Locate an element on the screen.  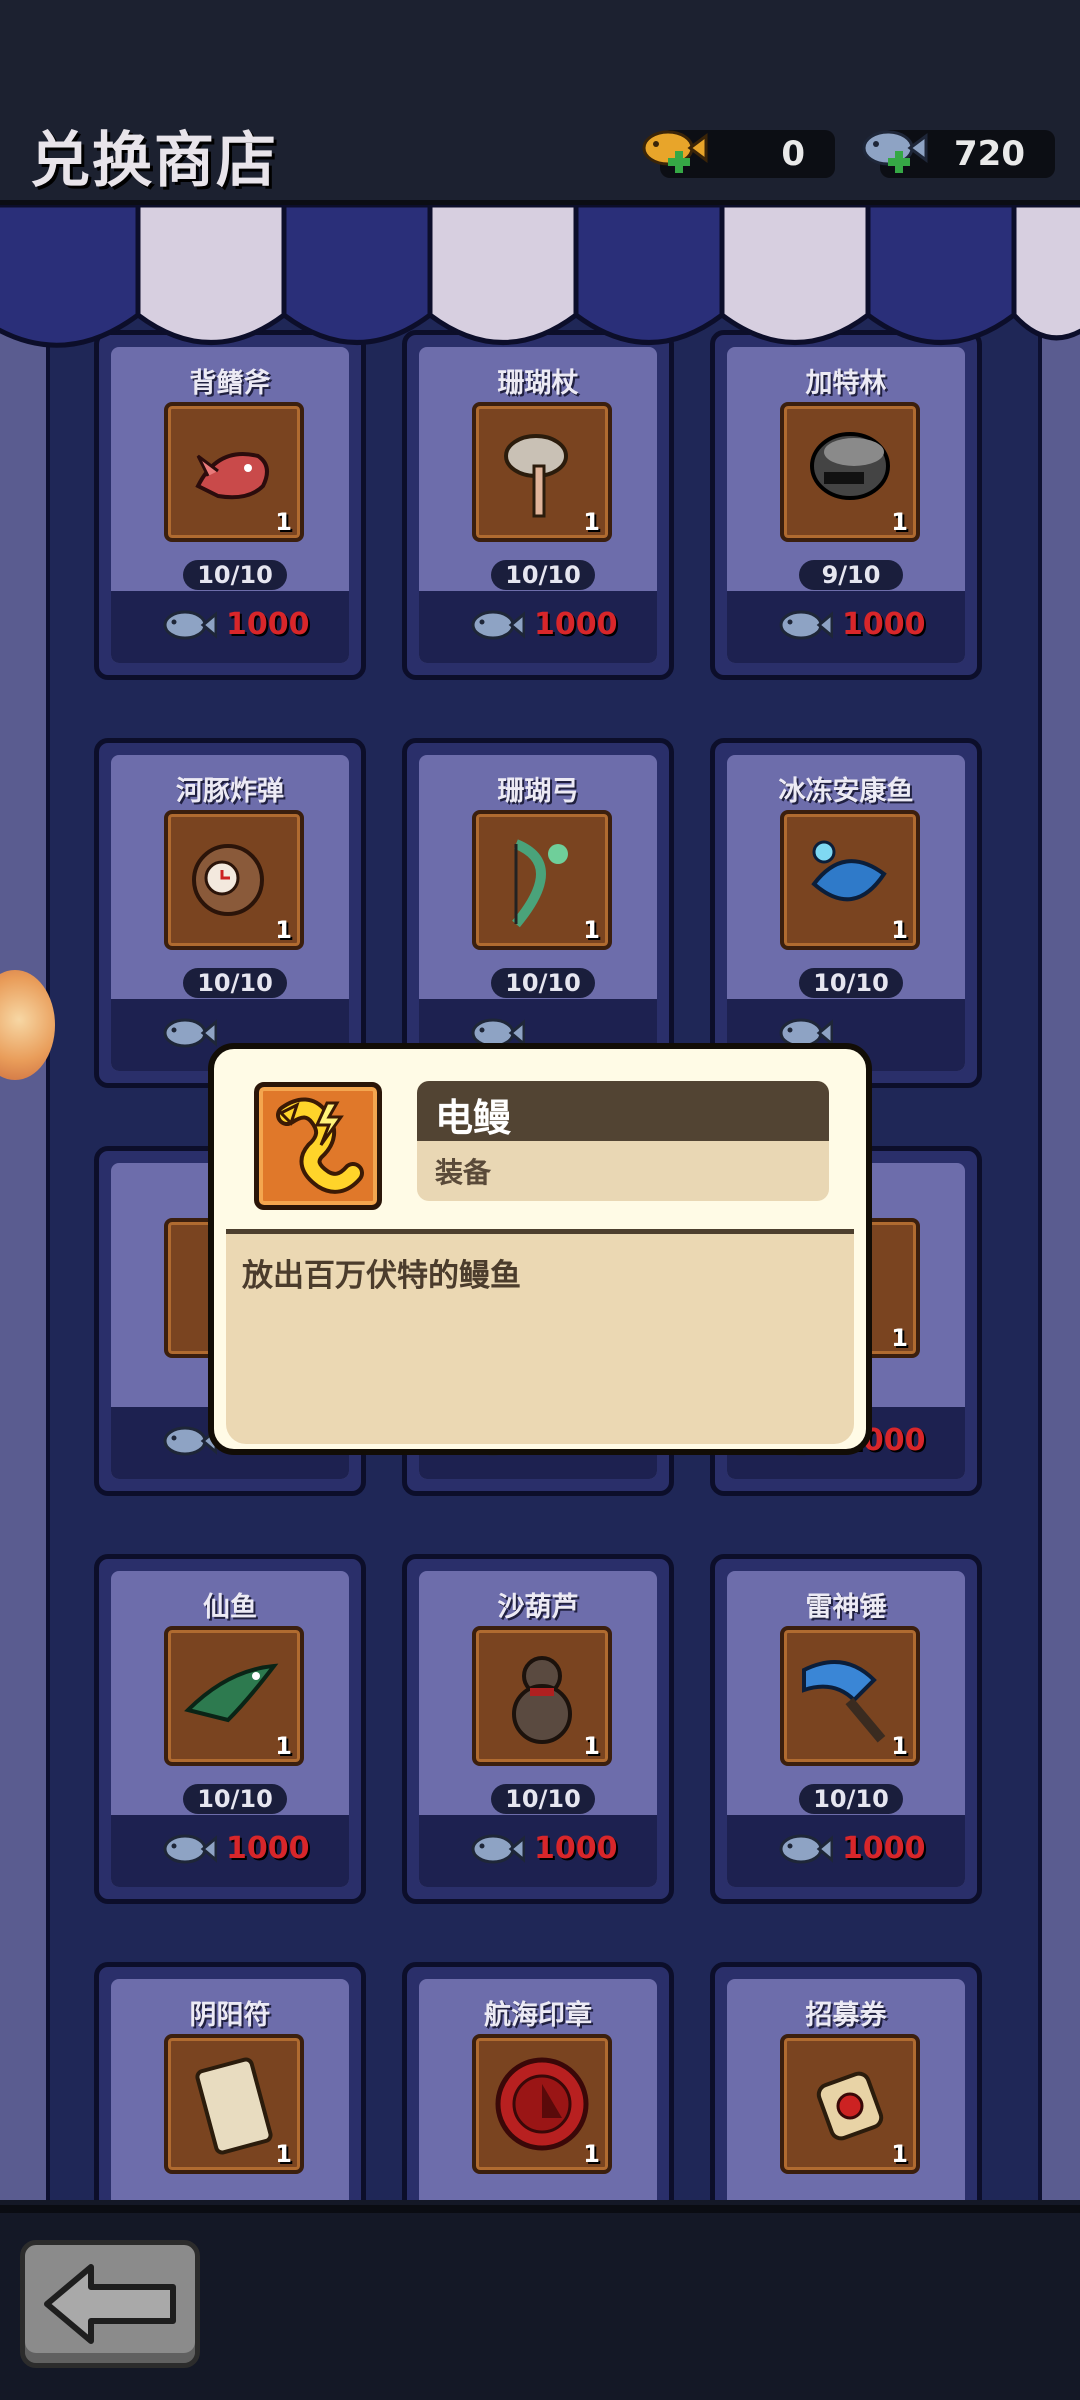
item-detail-popup: 电鳗 装备 放出百万伏特的鳗鱼 is located at coordinates (540, 1249).